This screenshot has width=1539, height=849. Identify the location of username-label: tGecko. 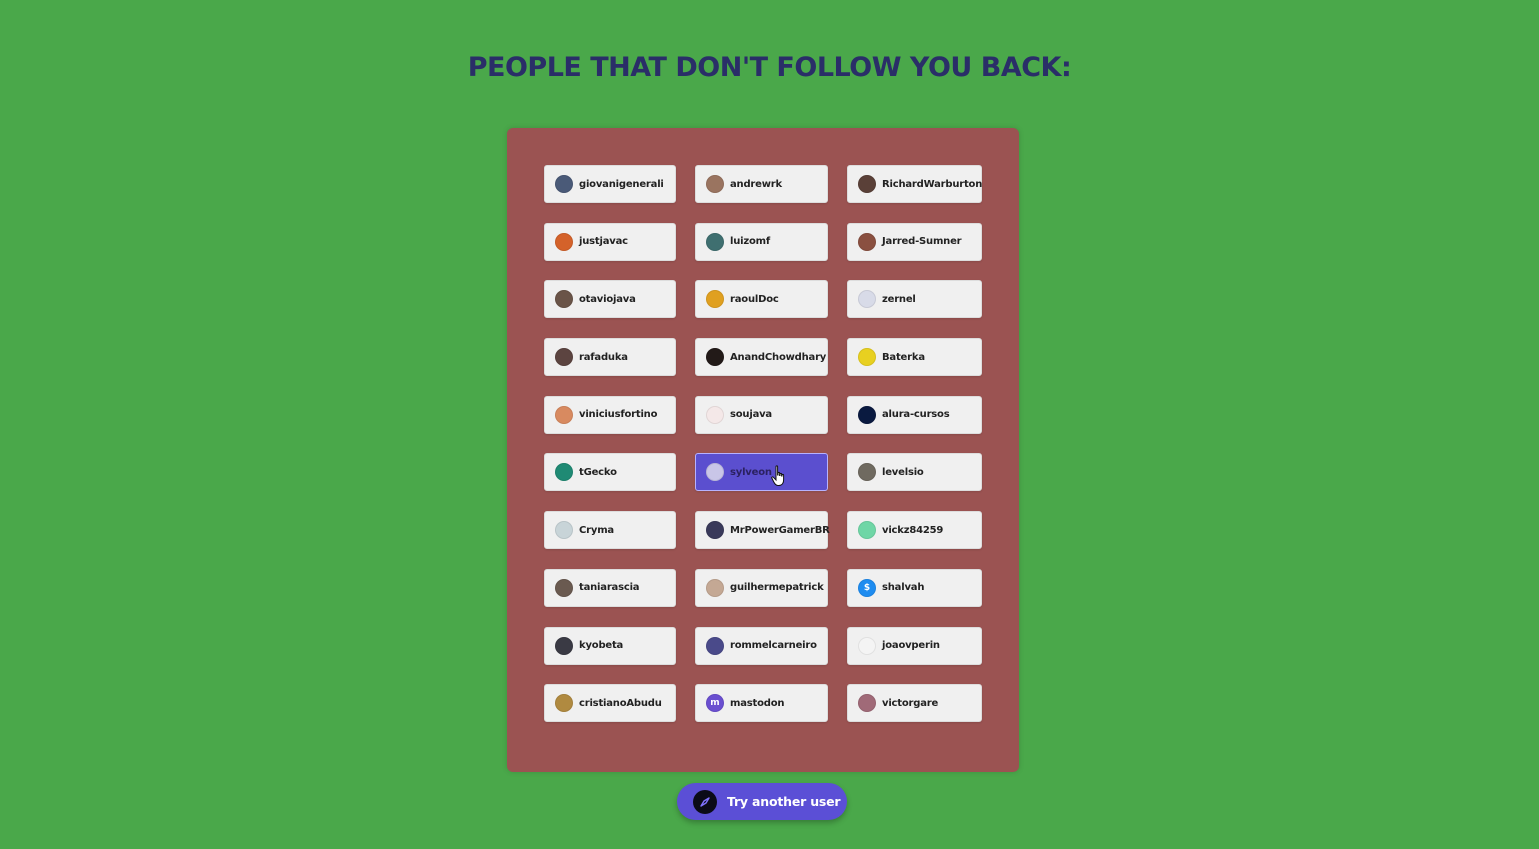
(598, 472).